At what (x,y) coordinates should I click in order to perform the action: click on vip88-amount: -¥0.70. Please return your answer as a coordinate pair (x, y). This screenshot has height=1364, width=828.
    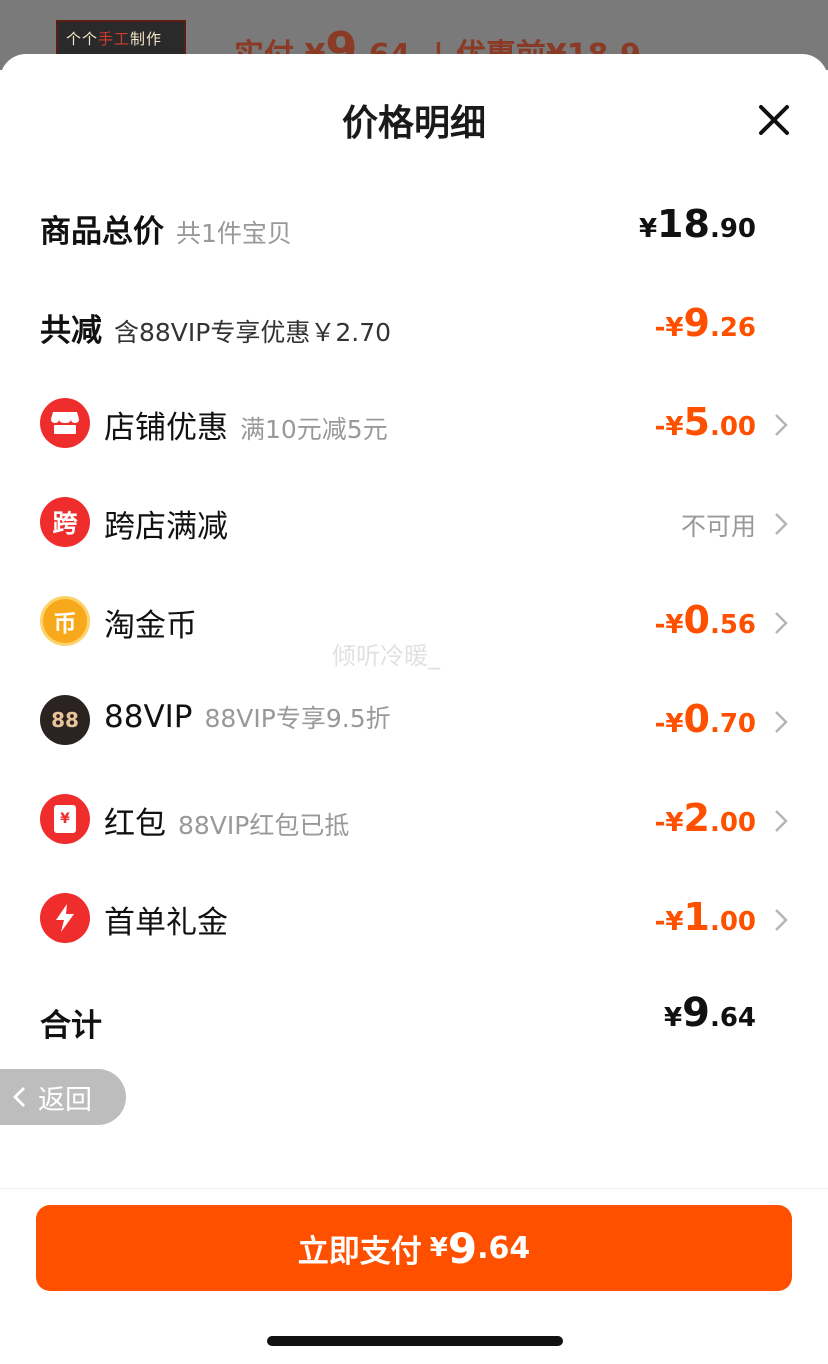
    Looking at the image, I should click on (705, 719).